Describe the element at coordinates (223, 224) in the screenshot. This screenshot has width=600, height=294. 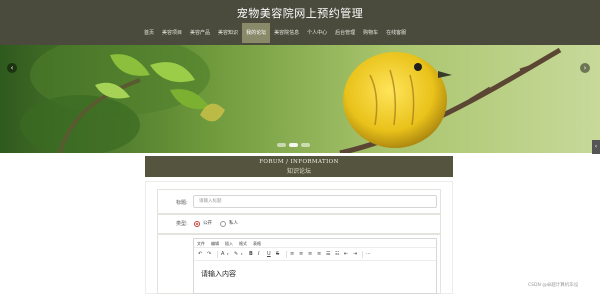
I see `type-private-radio` at that location.